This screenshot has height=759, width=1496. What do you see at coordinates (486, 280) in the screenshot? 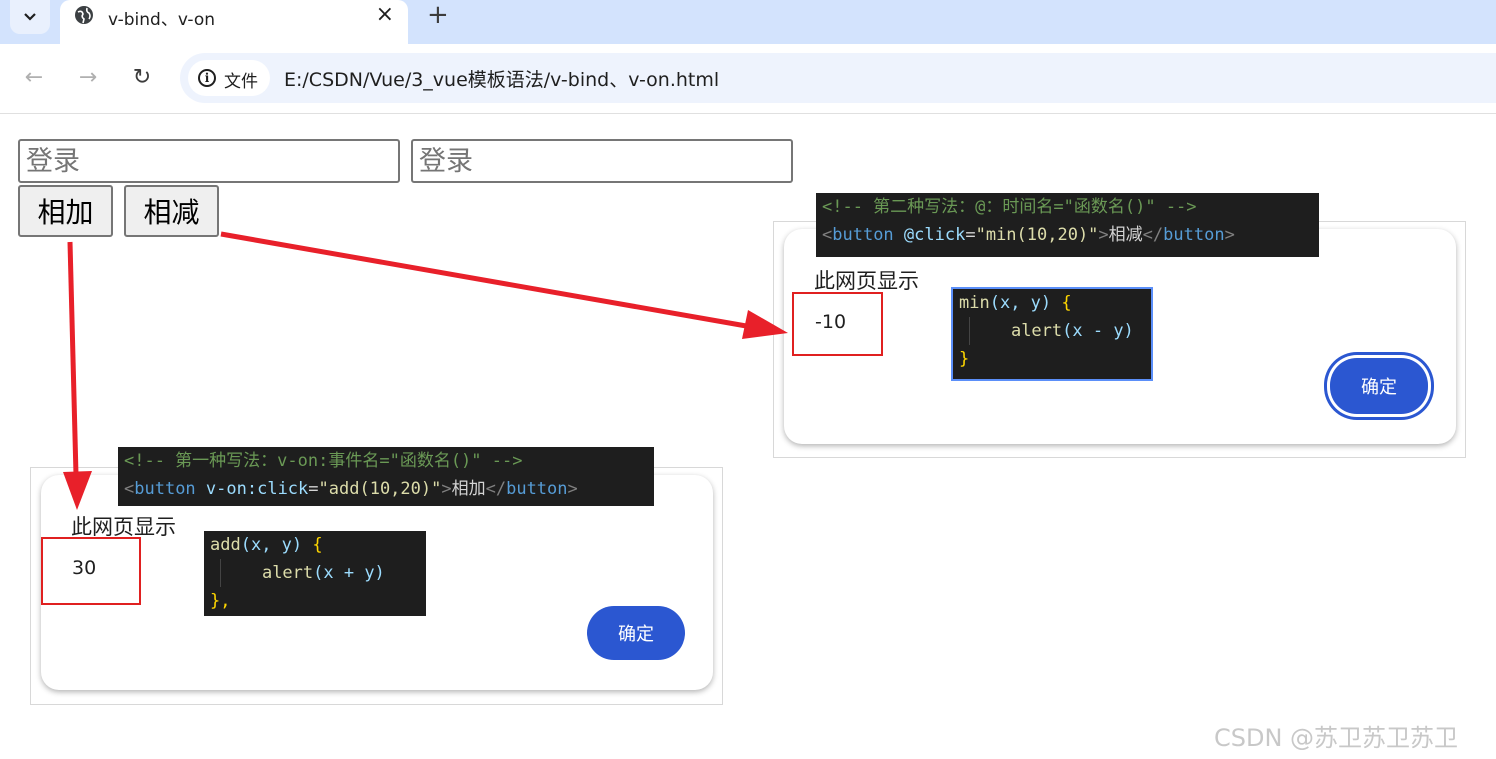
I see `arrow-to-subtract-alert` at bounding box center [486, 280].